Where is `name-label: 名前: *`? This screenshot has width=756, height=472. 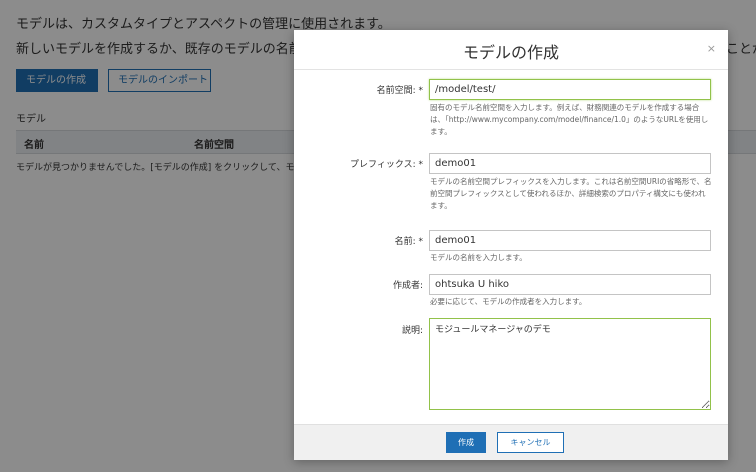
name-label: 名前: * is located at coordinates (409, 240).